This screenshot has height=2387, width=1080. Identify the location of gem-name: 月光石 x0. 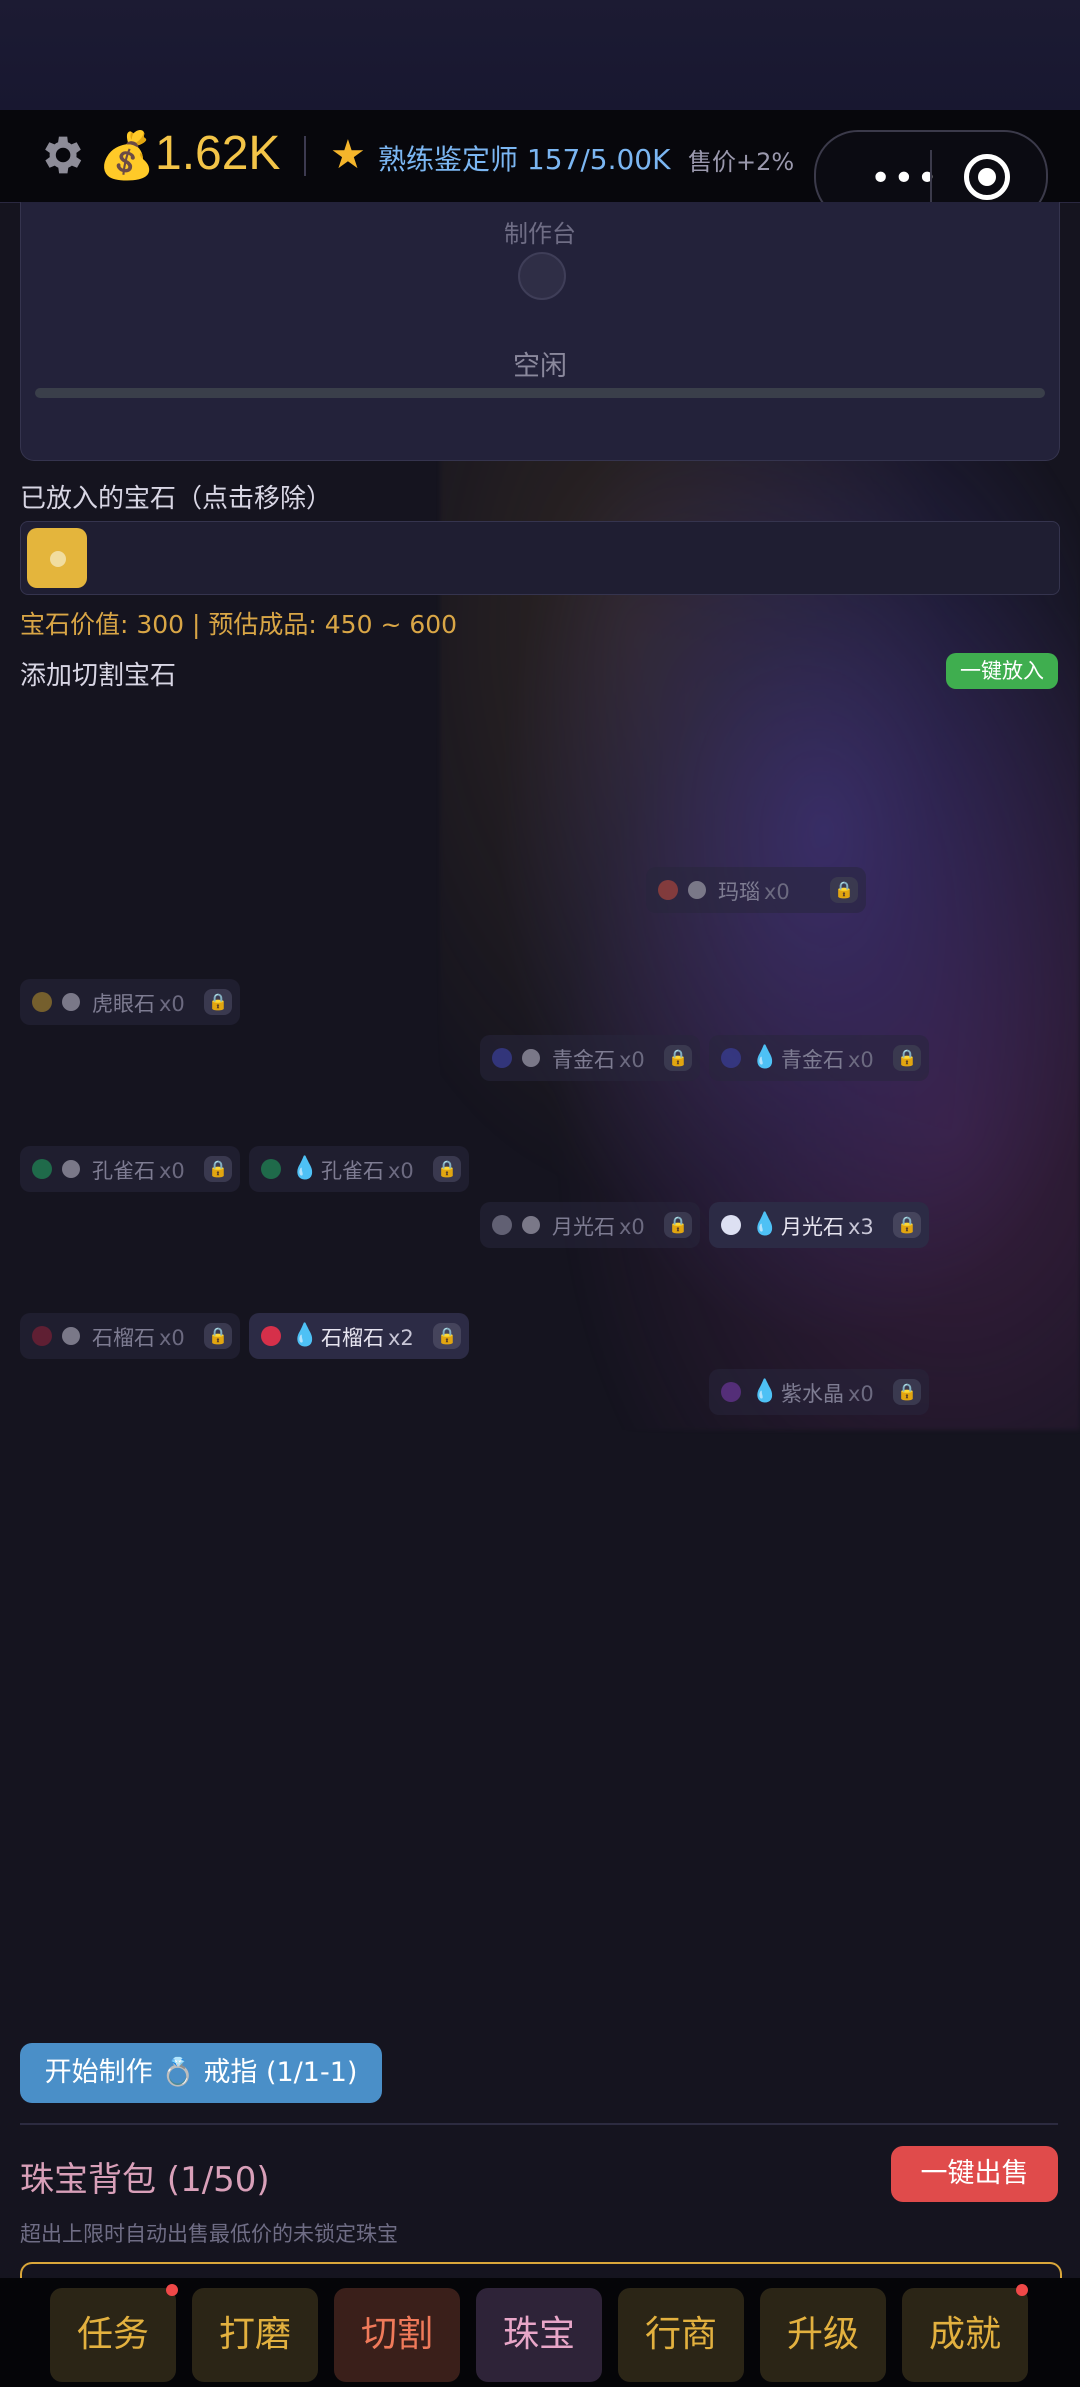
(598, 1226).